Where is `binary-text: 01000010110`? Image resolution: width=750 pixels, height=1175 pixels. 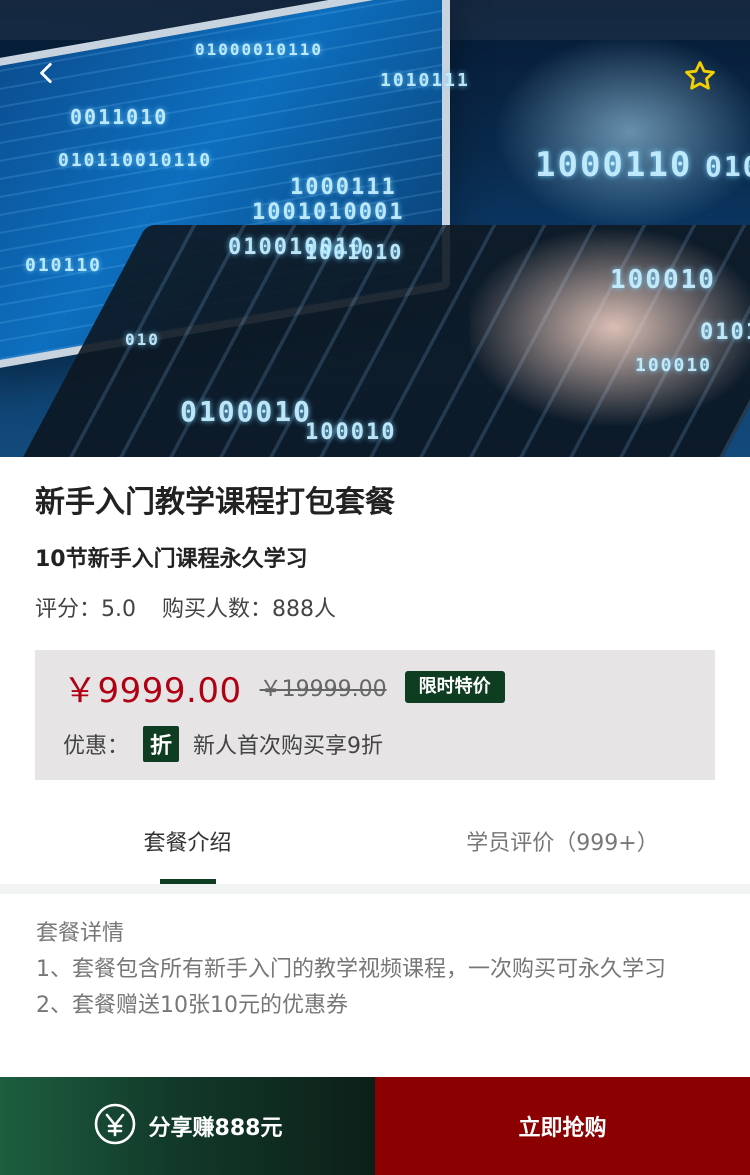 binary-text: 01000010110 is located at coordinates (259, 49).